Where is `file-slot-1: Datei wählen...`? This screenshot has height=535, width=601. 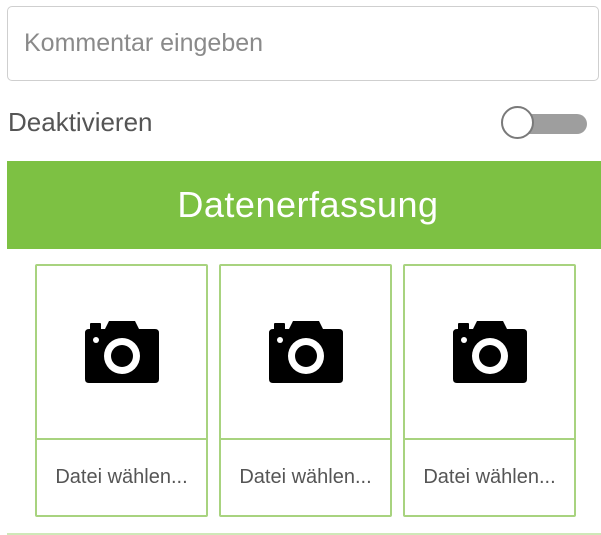 file-slot-1: Datei wählen... is located at coordinates (121, 390).